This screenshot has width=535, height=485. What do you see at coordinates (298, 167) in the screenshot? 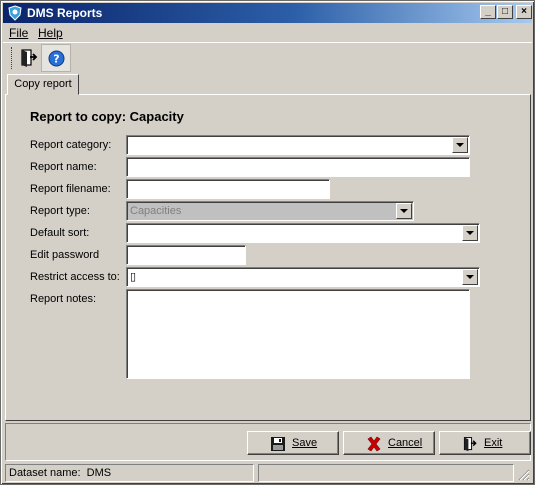
I see `report-name-input` at bounding box center [298, 167].